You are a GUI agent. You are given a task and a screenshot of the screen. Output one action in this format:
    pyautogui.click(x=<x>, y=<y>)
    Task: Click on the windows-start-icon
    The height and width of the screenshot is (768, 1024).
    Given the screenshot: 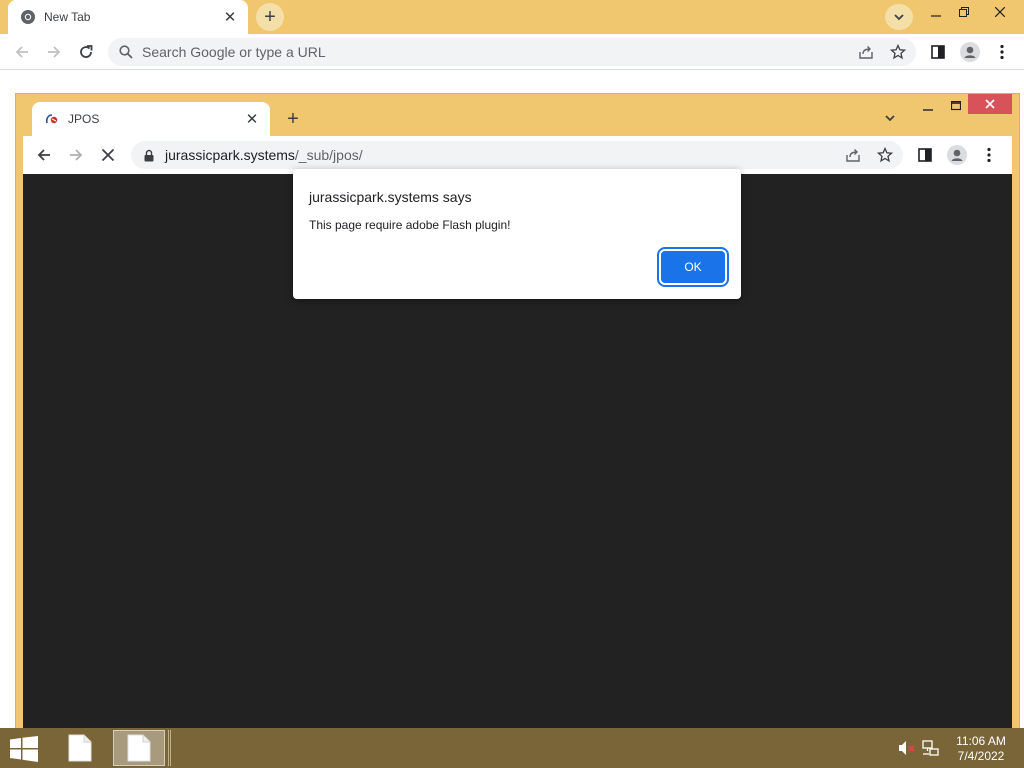 What is the action you would take?
    pyautogui.click(x=24, y=749)
    